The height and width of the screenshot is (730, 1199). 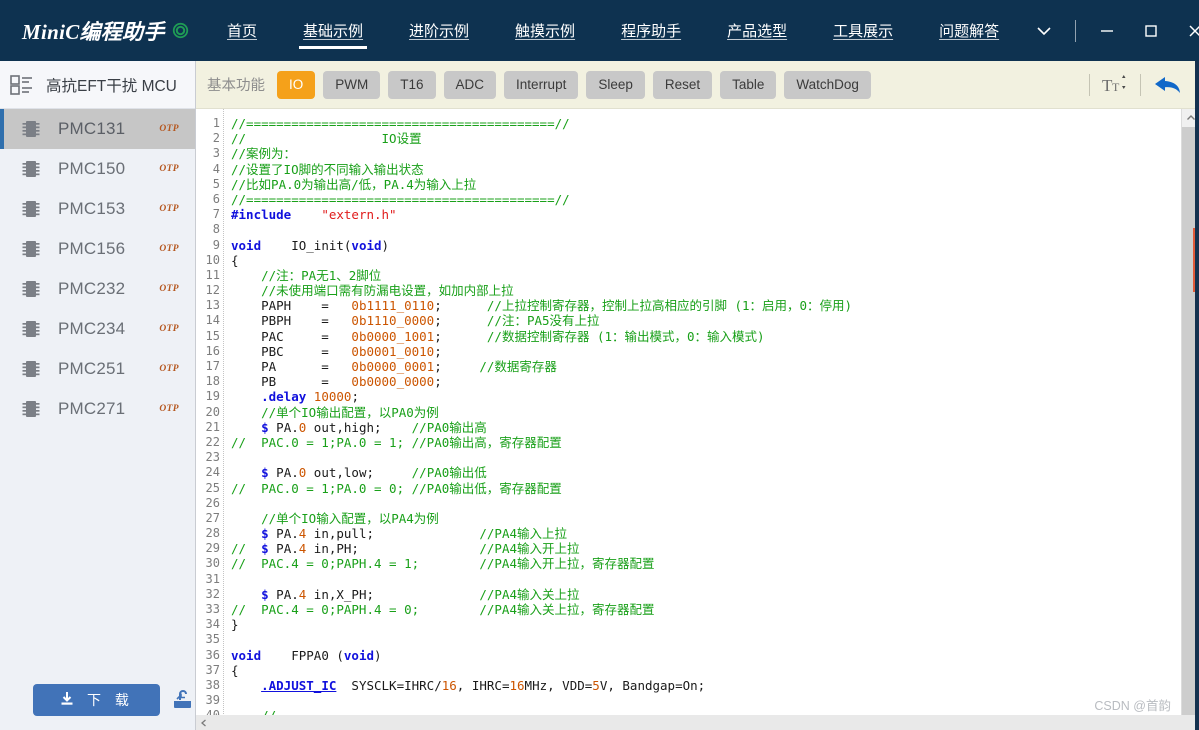 I want to click on toolbar-button-t16: T16, so click(x=412, y=84).